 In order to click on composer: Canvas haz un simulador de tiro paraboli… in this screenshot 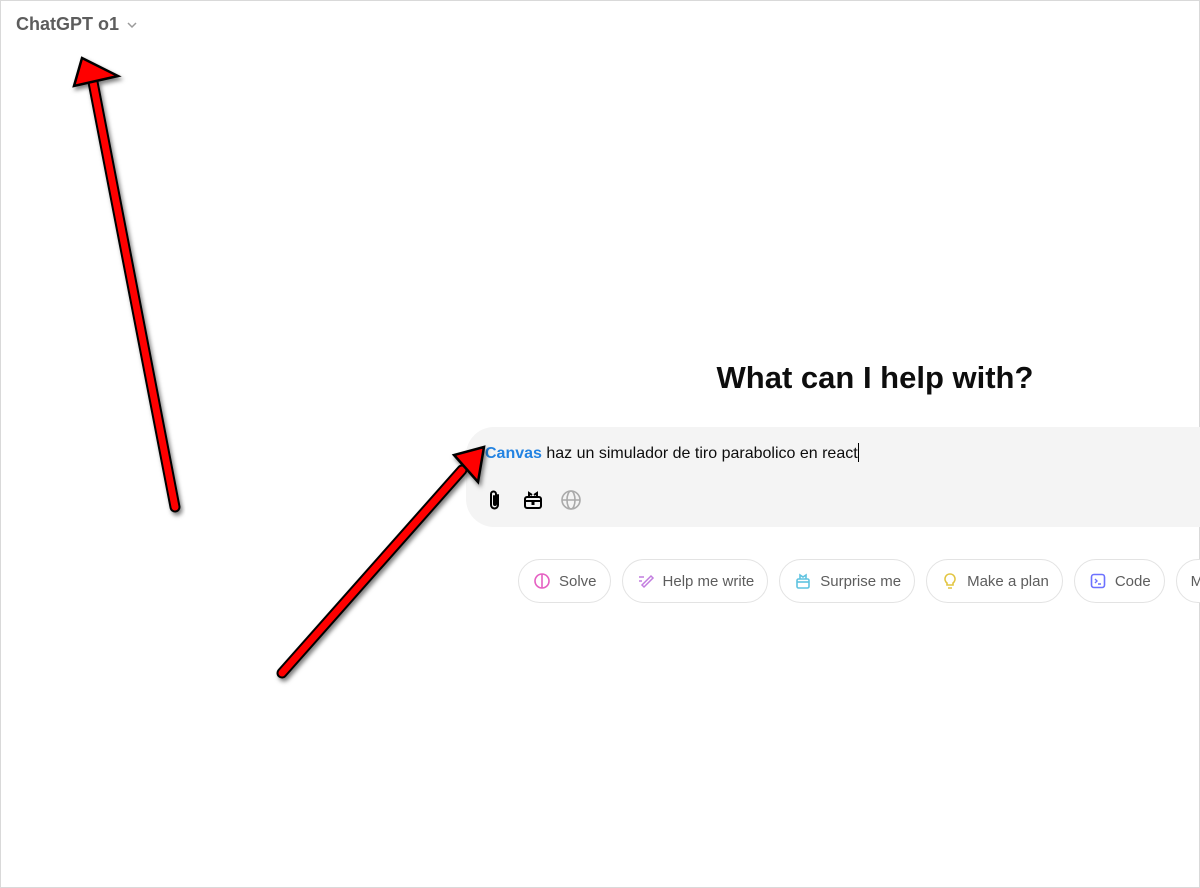, I will do `click(833, 477)`.